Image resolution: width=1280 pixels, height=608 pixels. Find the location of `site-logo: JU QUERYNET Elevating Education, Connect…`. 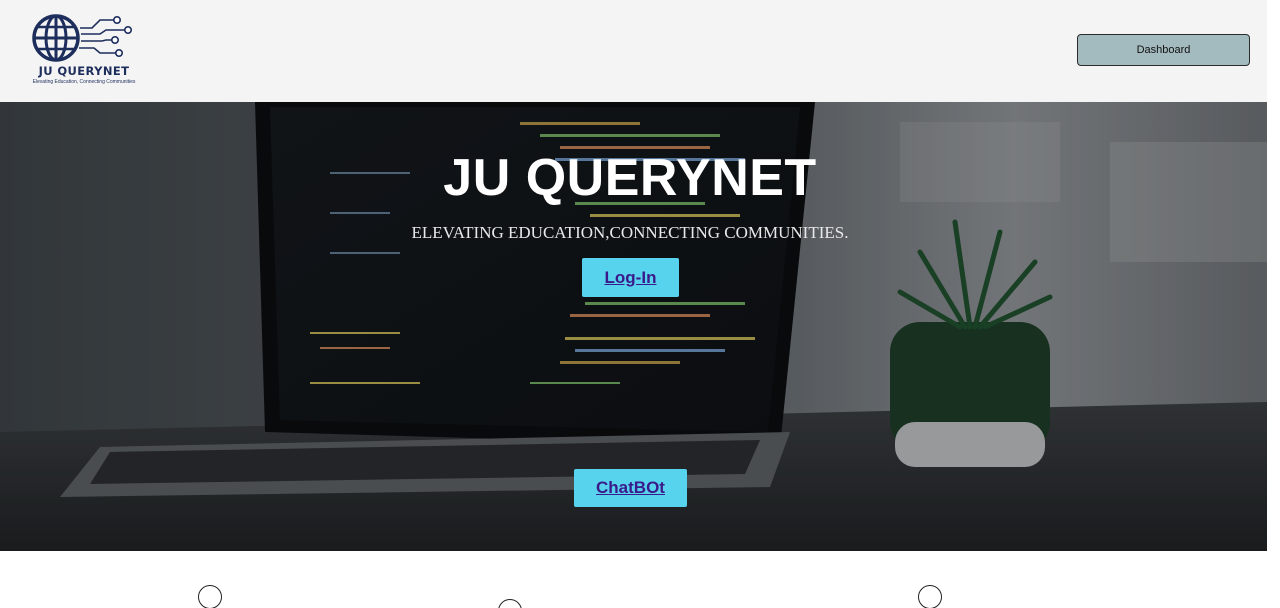

site-logo: JU QUERYNET Elevating Education, Connect… is located at coordinates (84, 50).